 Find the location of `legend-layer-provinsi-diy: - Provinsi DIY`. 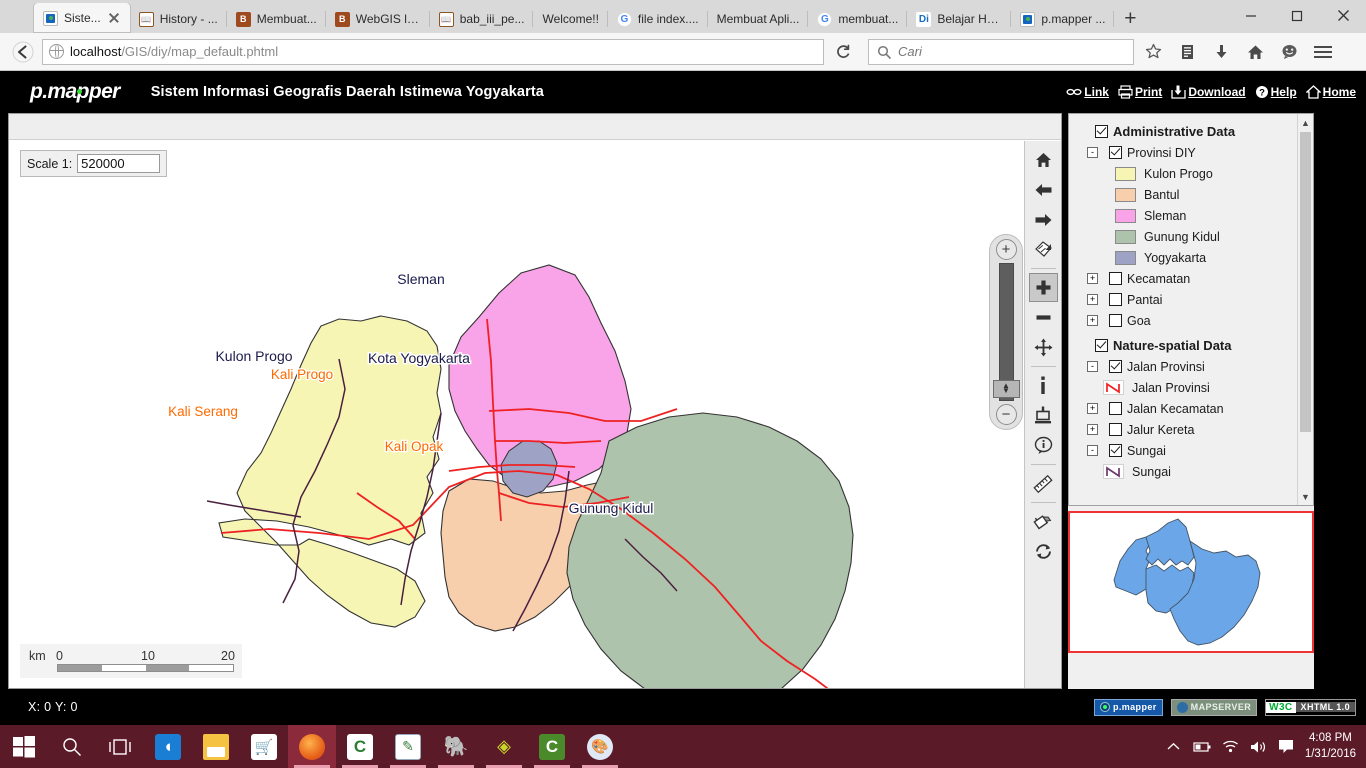

legend-layer-provinsi-diy: - Provinsi DIY is located at coordinates (1184, 152).